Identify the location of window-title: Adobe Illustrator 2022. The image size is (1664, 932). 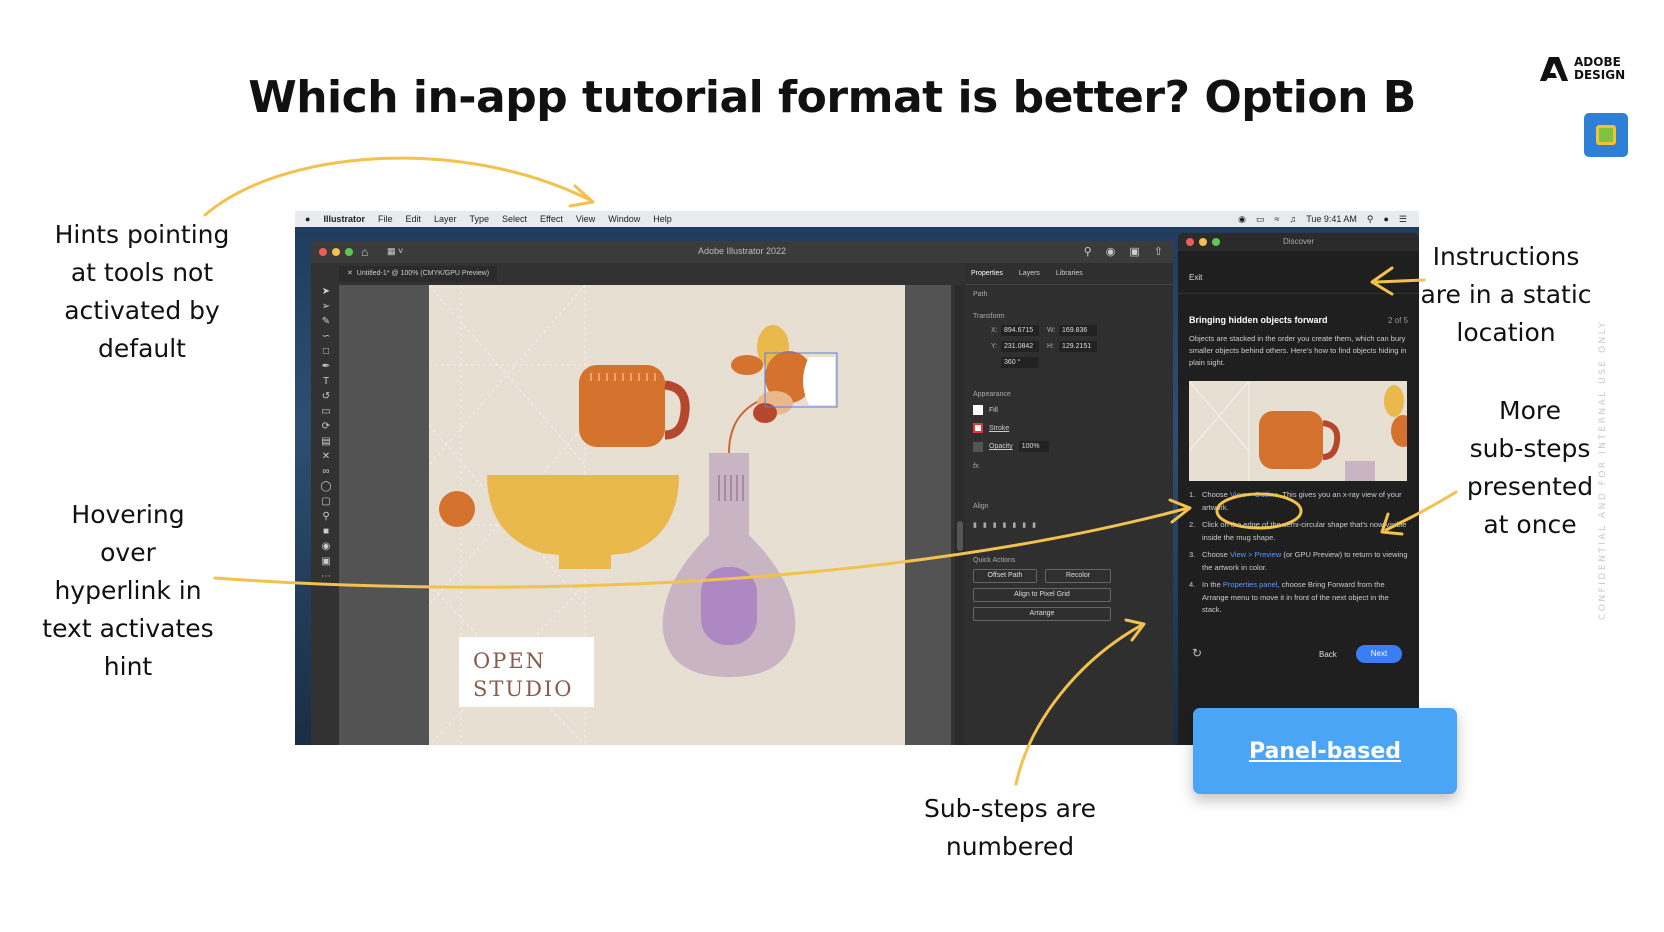
(742, 251).